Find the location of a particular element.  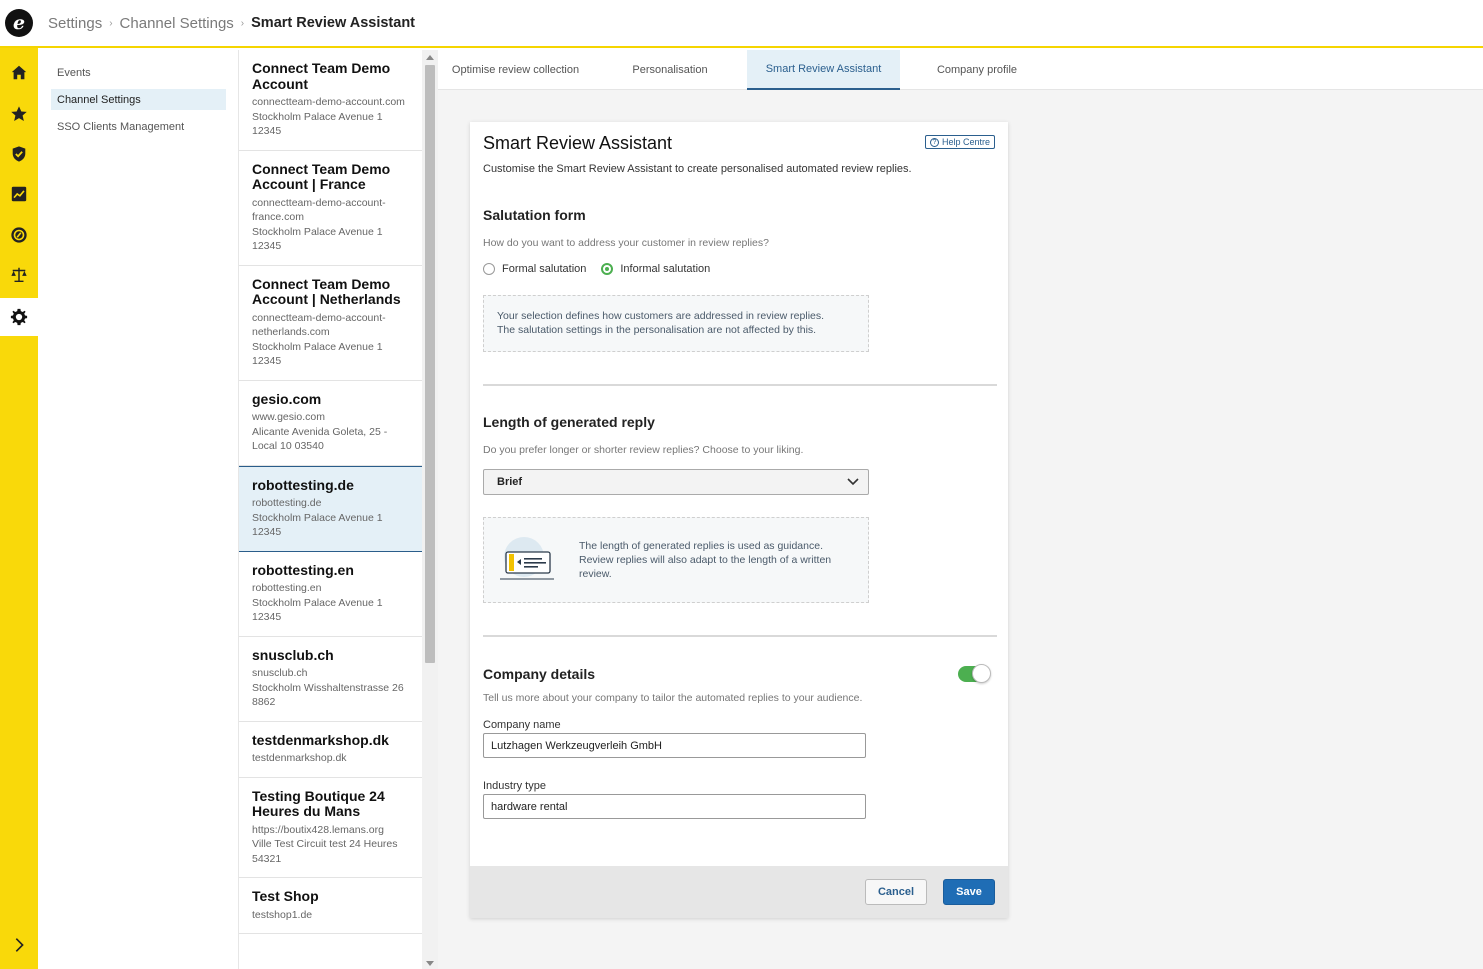

chevron-down-icon is located at coordinates (853, 482).